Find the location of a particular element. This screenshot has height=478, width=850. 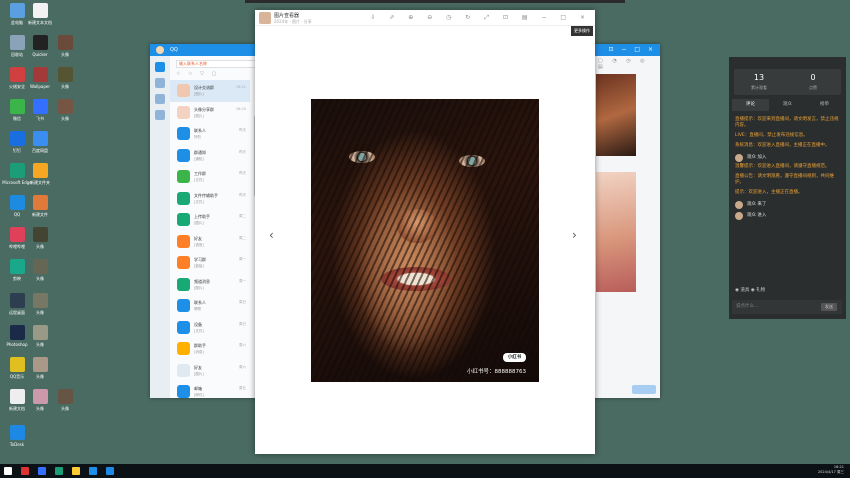

more-apps-icon is located at coordinates (160, 115).